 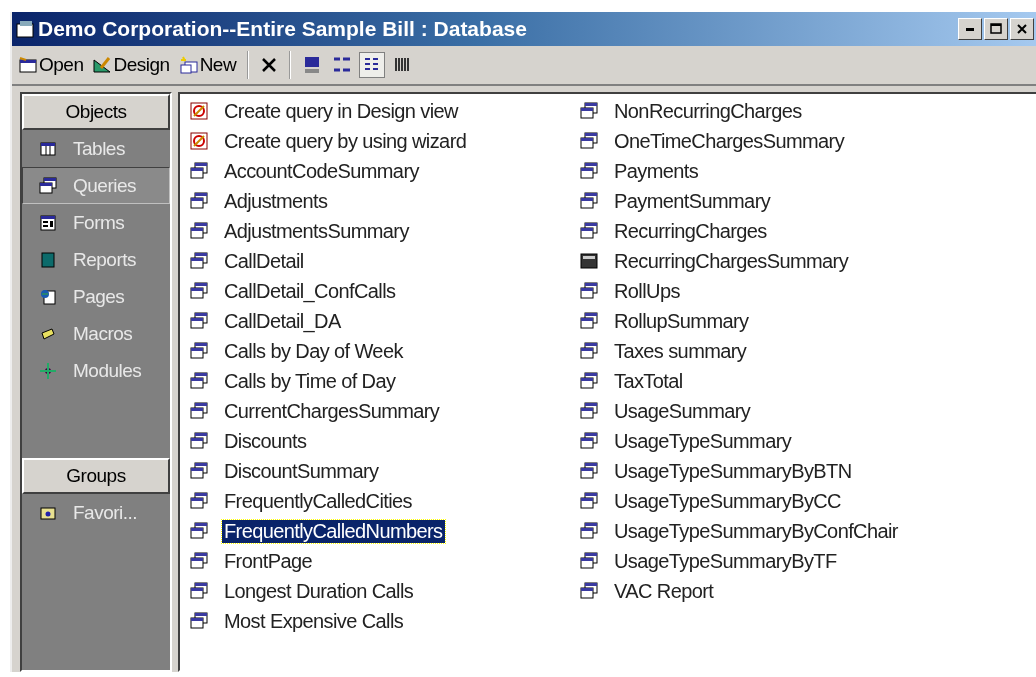 I want to click on list-item: RollUps, so click(x=647, y=291).